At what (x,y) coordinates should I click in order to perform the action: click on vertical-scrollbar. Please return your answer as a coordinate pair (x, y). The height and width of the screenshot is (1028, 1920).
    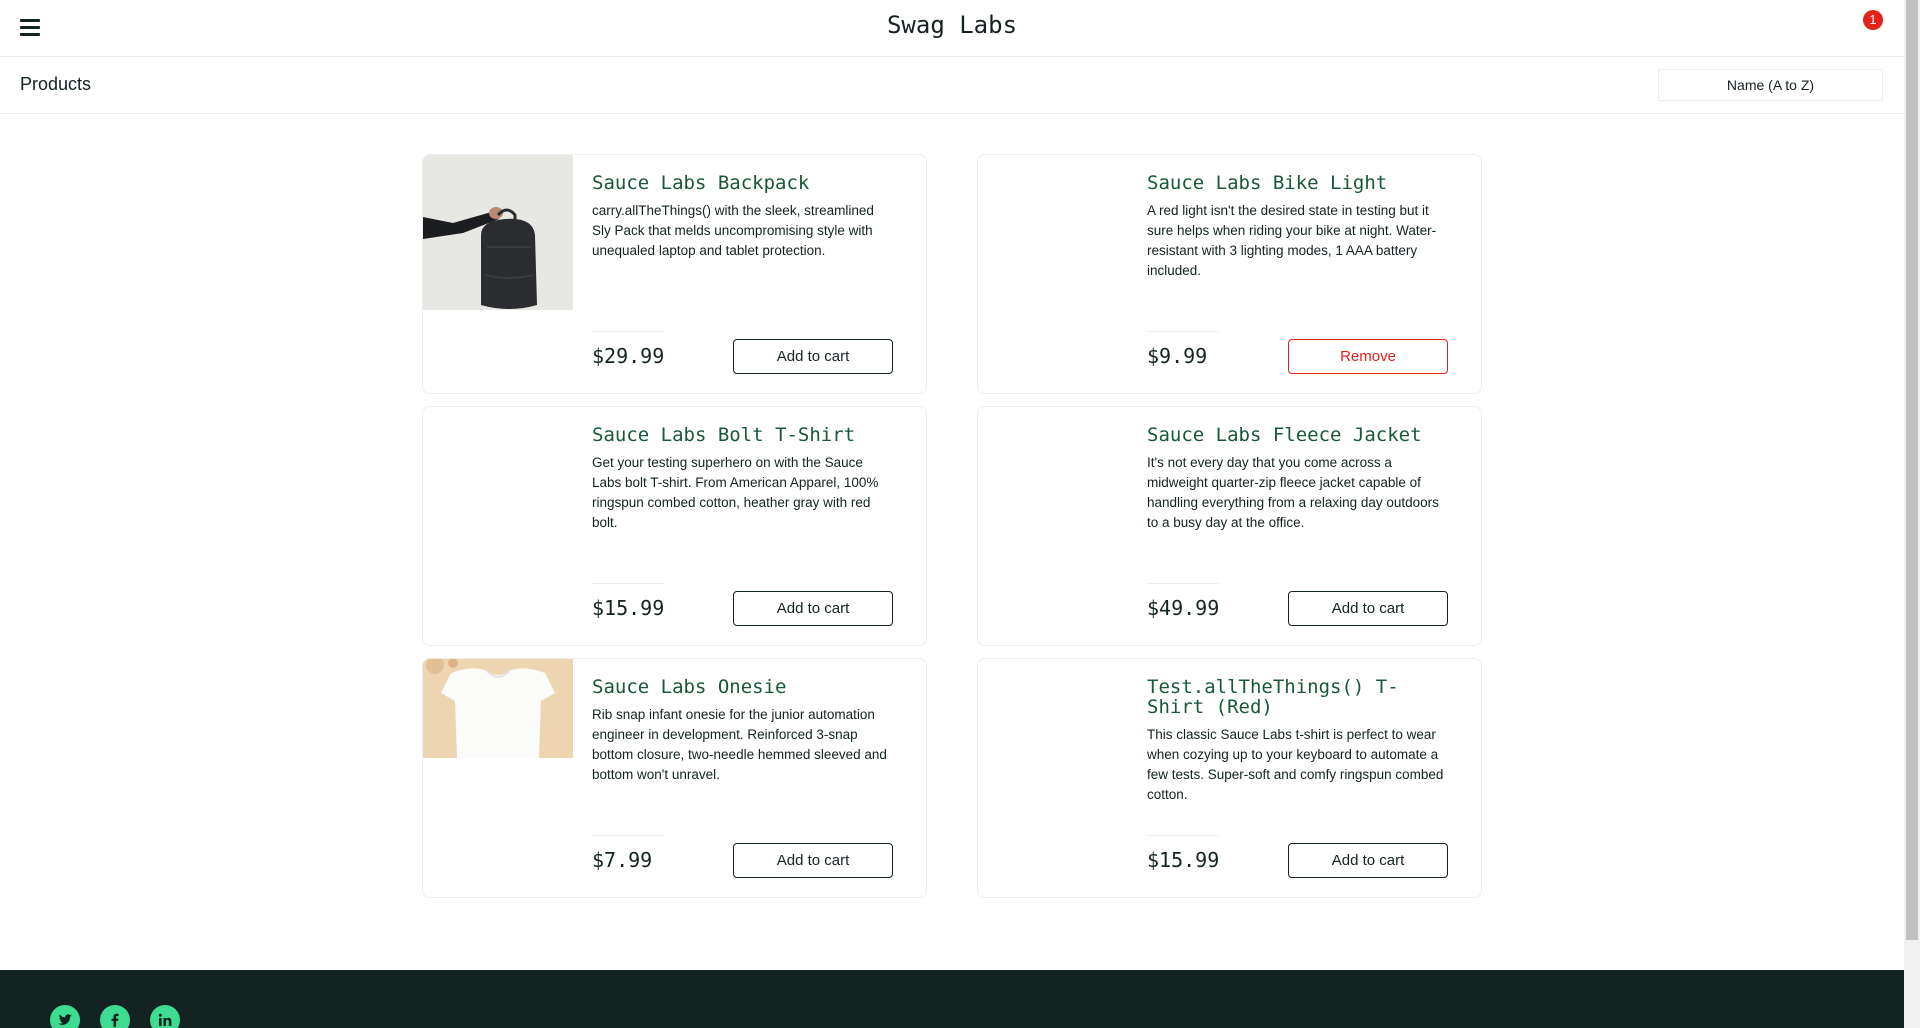
    Looking at the image, I should click on (1912, 514).